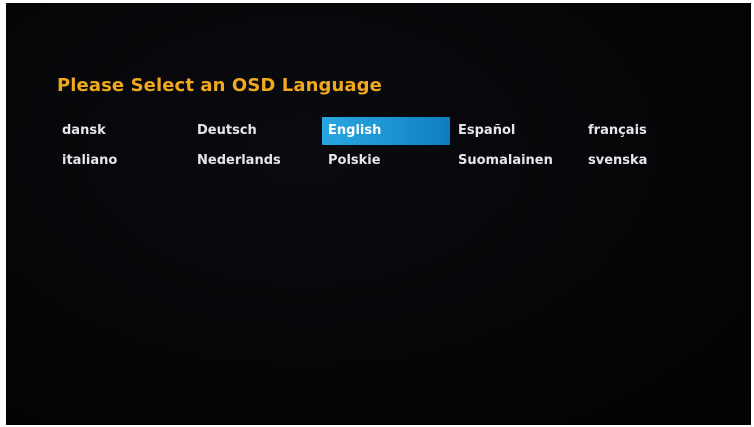  I want to click on language-option-svenska: svenska, so click(642, 161).